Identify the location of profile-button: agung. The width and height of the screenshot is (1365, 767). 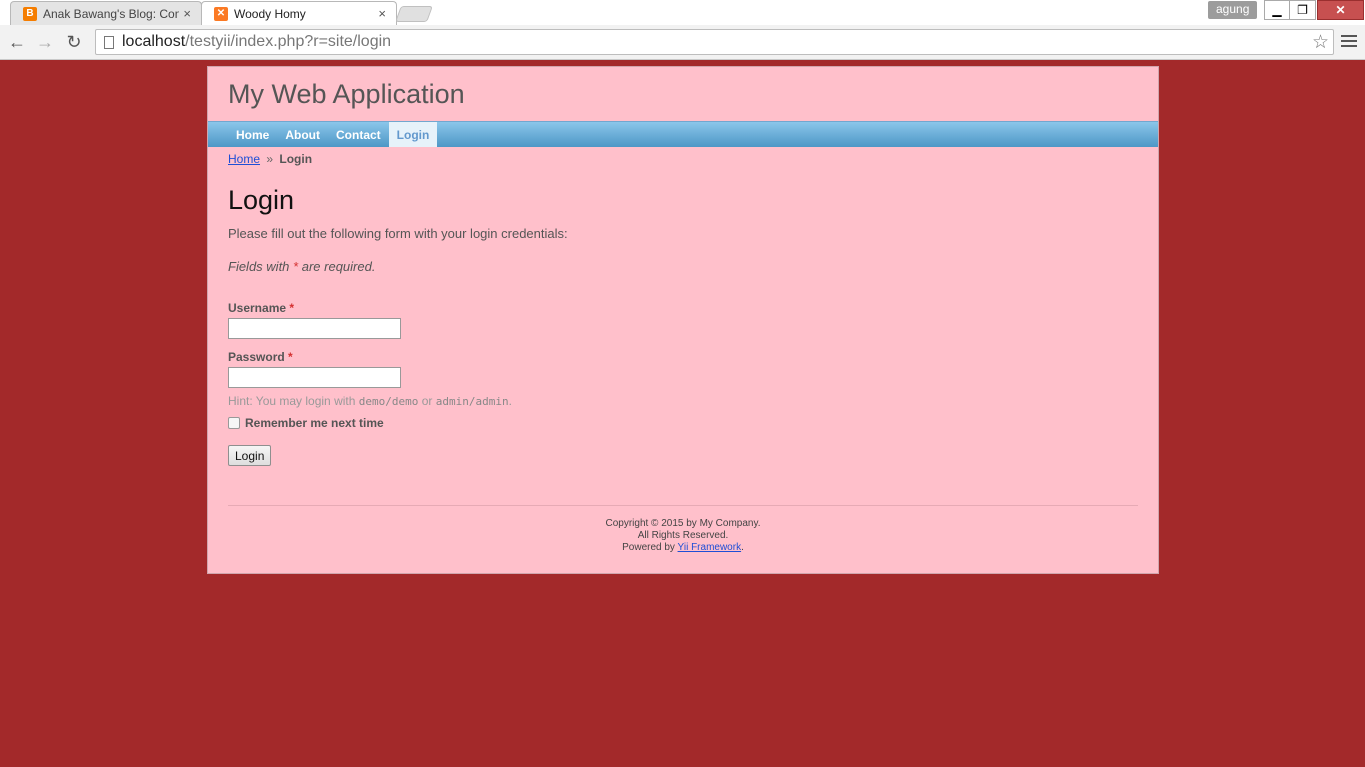
(1233, 10).